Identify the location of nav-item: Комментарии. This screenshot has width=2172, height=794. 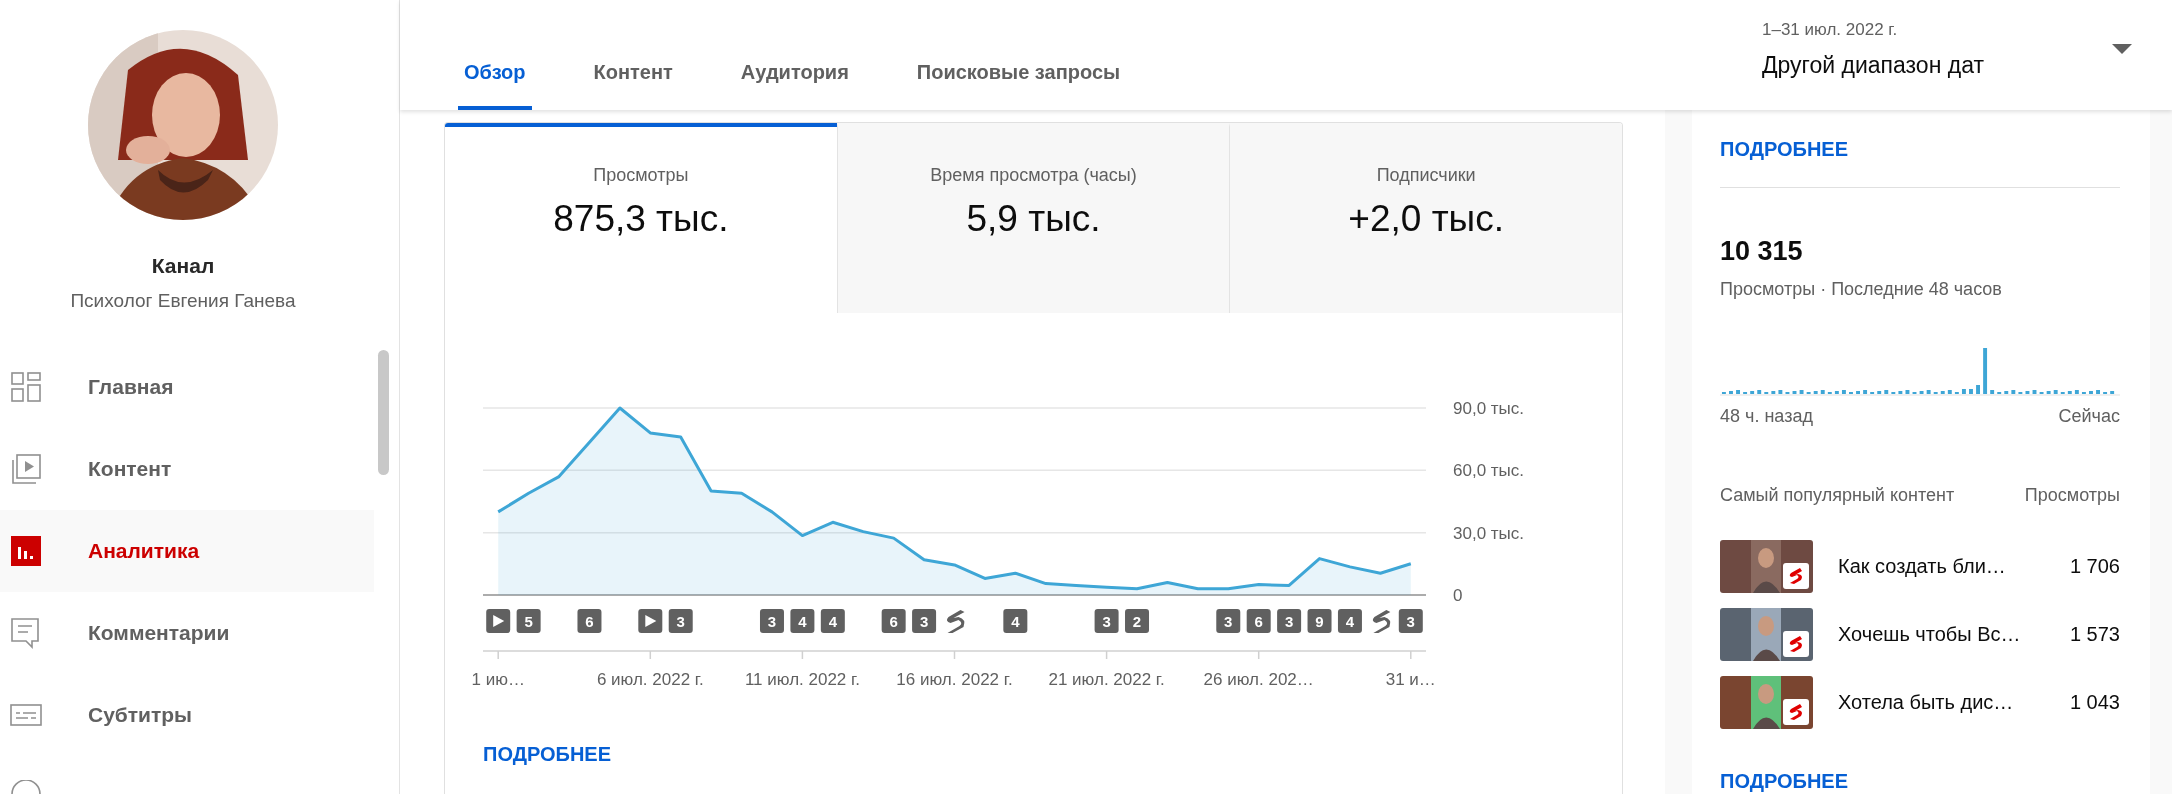
(187, 633).